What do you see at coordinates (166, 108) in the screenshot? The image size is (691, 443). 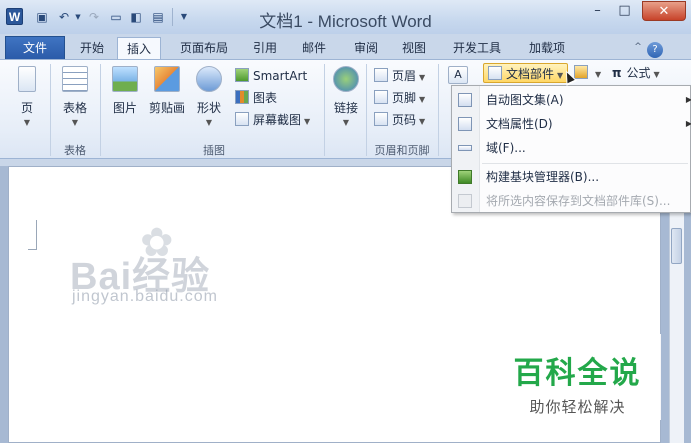 I see `clipart-label: 剪贴画` at bounding box center [166, 108].